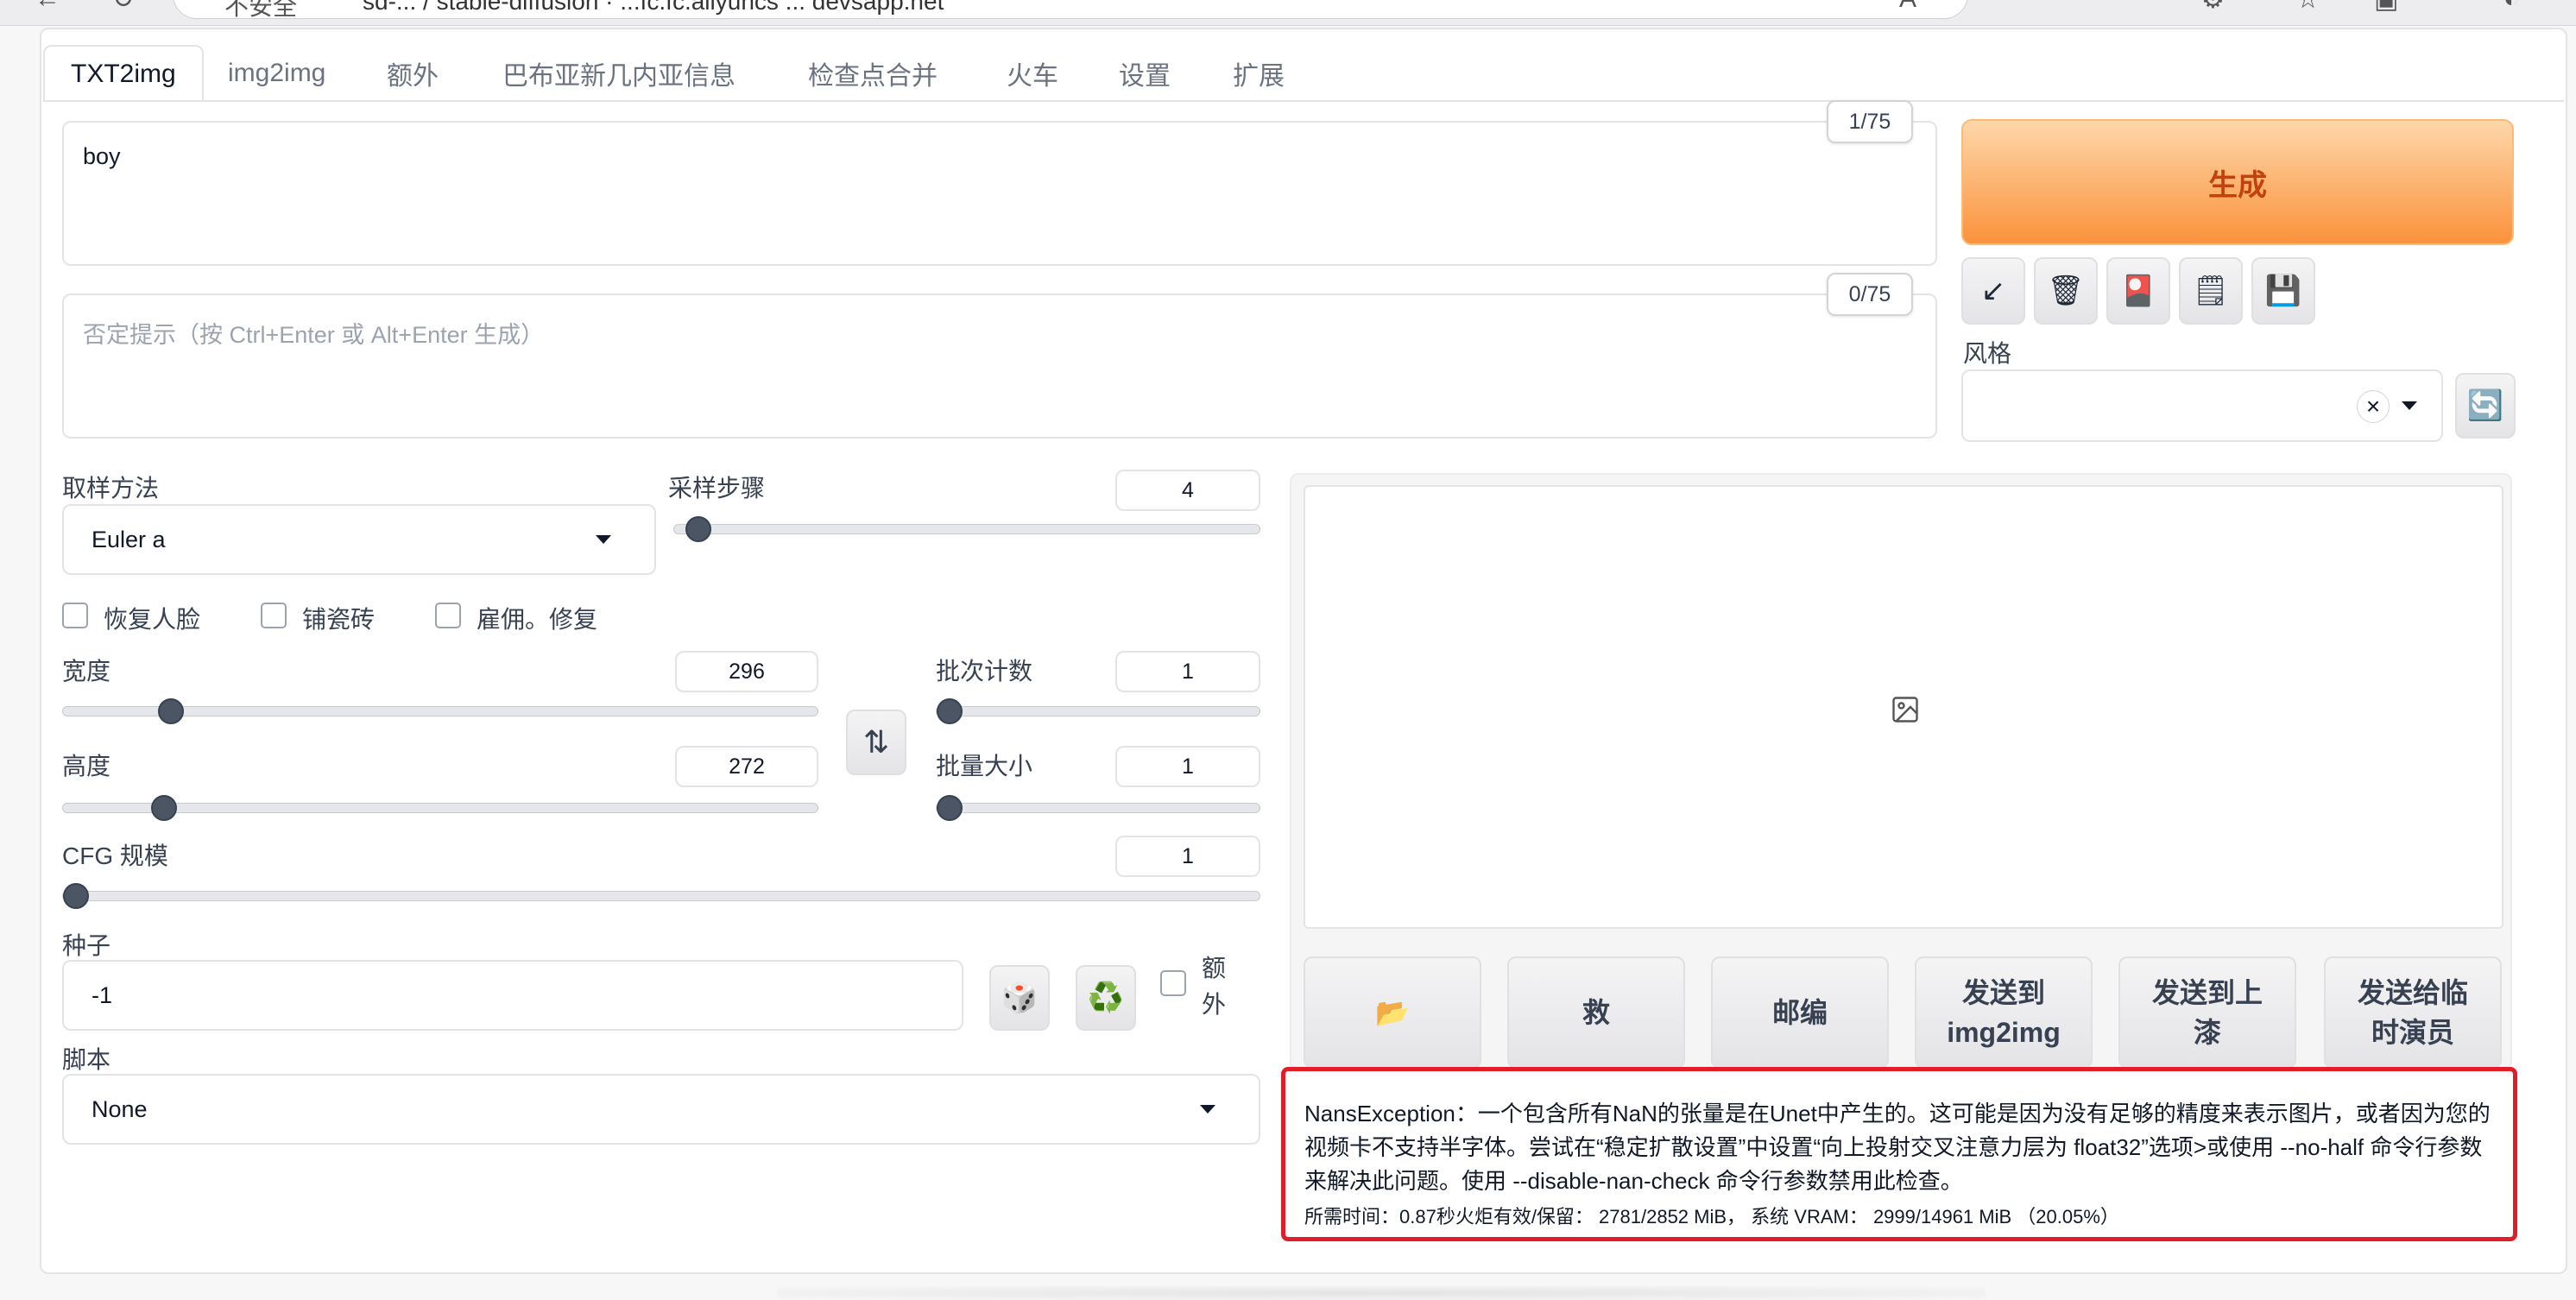 The height and width of the screenshot is (1300, 2576). Describe the element at coordinates (1098, 808) in the screenshot. I see `batch-size-slider` at that location.